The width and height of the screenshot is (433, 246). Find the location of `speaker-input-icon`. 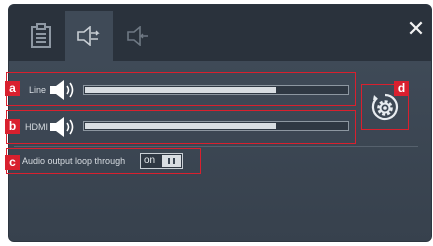

speaker-input-icon is located at coordinates (137, 36).